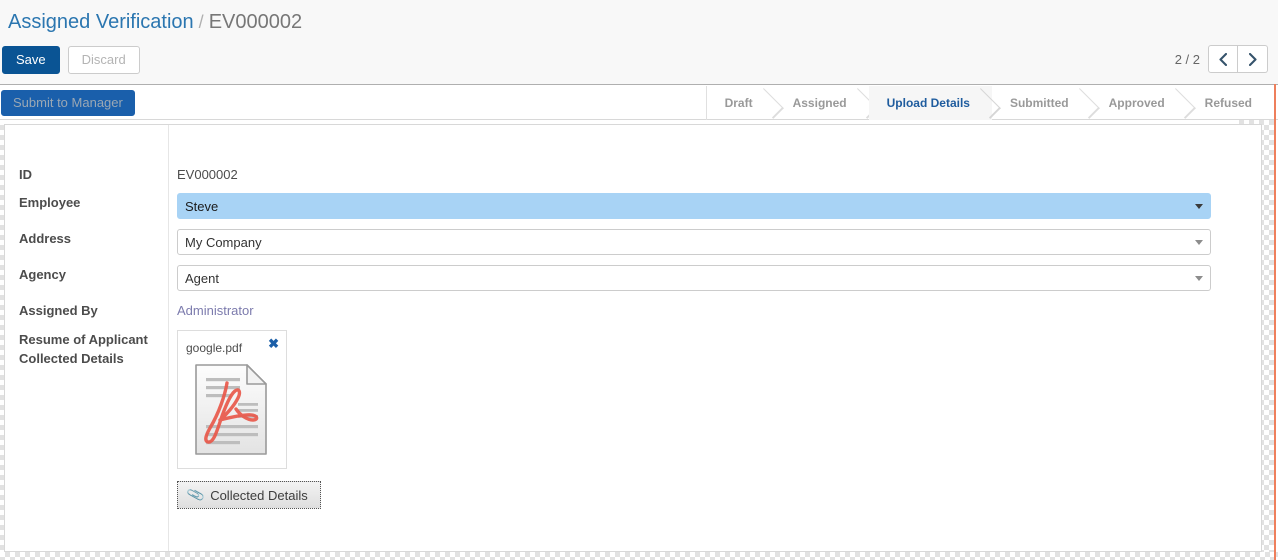 This screenshot has height=560, width=1278. I want to click on save-button: Save, so click(31, 60).